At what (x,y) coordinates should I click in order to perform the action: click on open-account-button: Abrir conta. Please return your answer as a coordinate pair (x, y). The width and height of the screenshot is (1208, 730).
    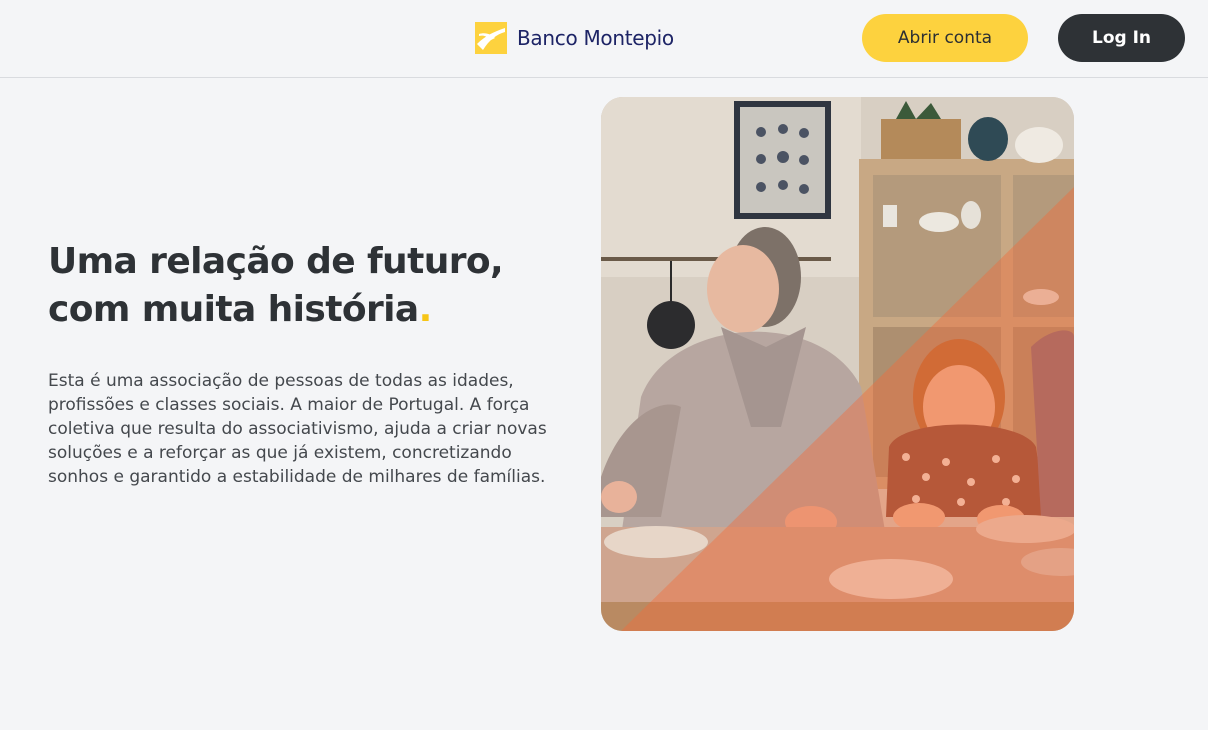
    Looking at the image, I should click on (945, 38).